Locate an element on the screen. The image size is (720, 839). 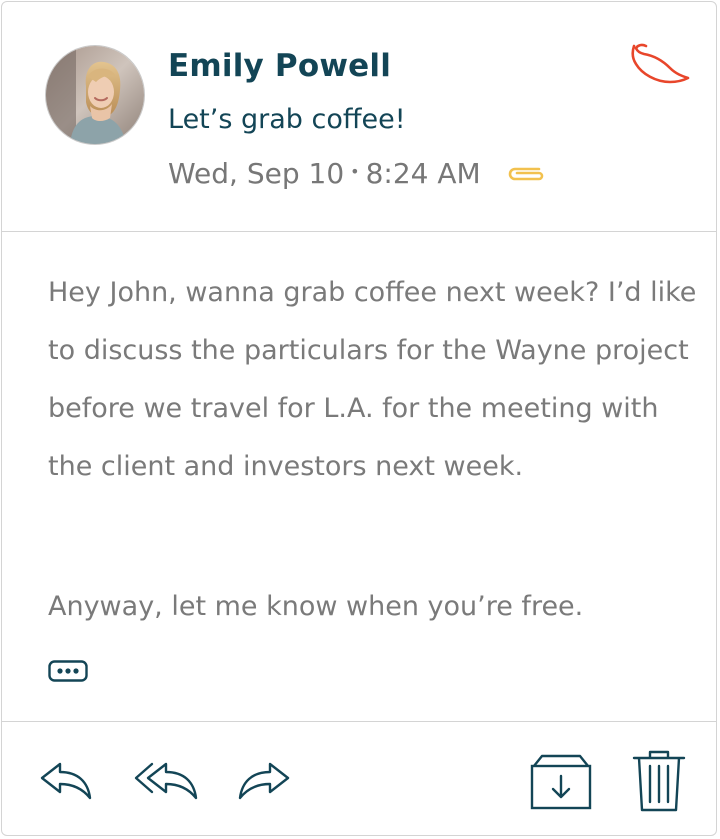
trash-icon is located at coordinates (659, 780).